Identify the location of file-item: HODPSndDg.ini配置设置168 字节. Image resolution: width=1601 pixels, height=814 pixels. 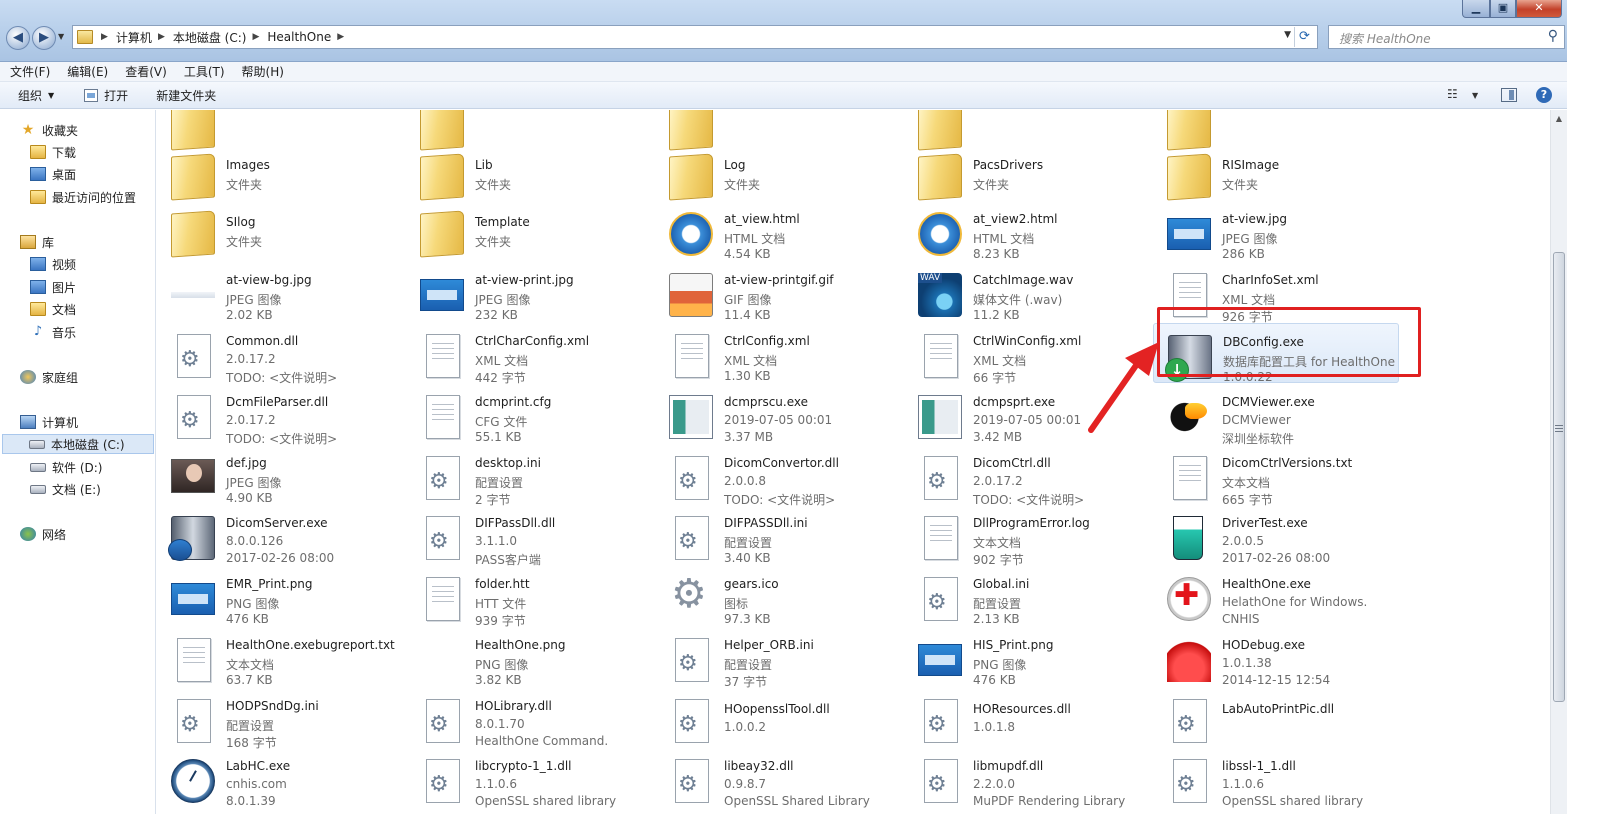
(280, 719).